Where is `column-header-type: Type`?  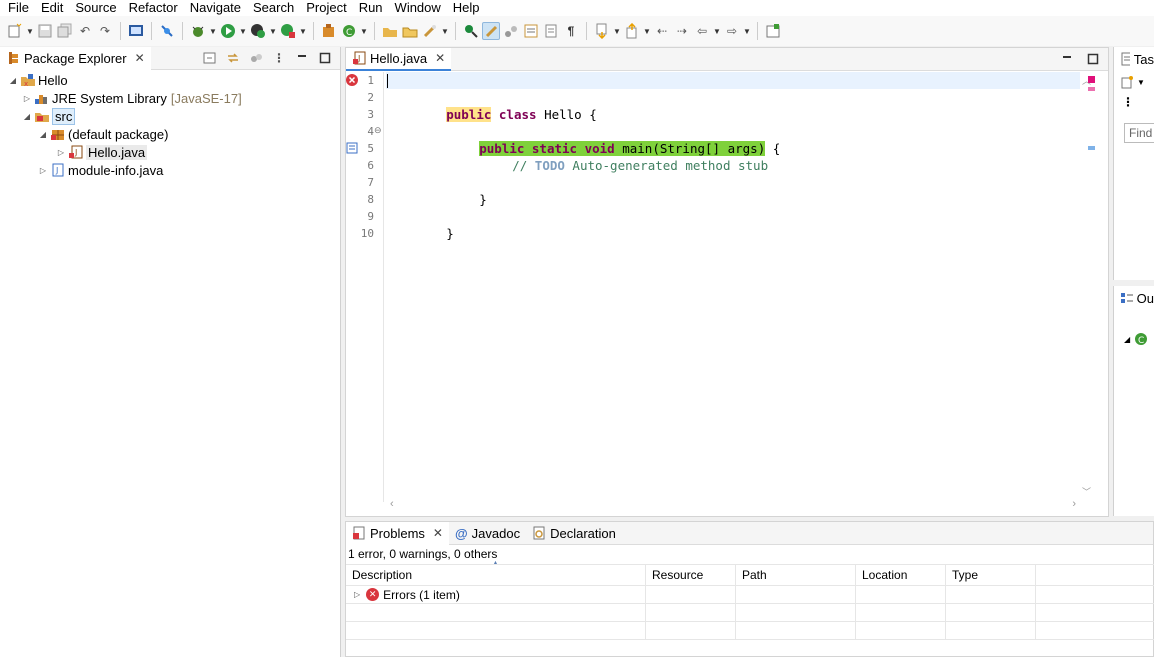 column-header-type: Type is located at coordinates (991, 575).